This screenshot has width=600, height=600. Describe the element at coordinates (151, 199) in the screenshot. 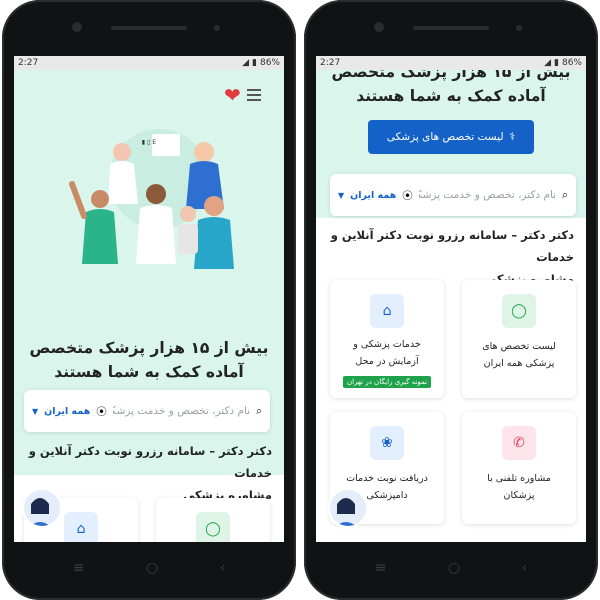

I see `doctors-illustration: E ▯ ▮` at that location.